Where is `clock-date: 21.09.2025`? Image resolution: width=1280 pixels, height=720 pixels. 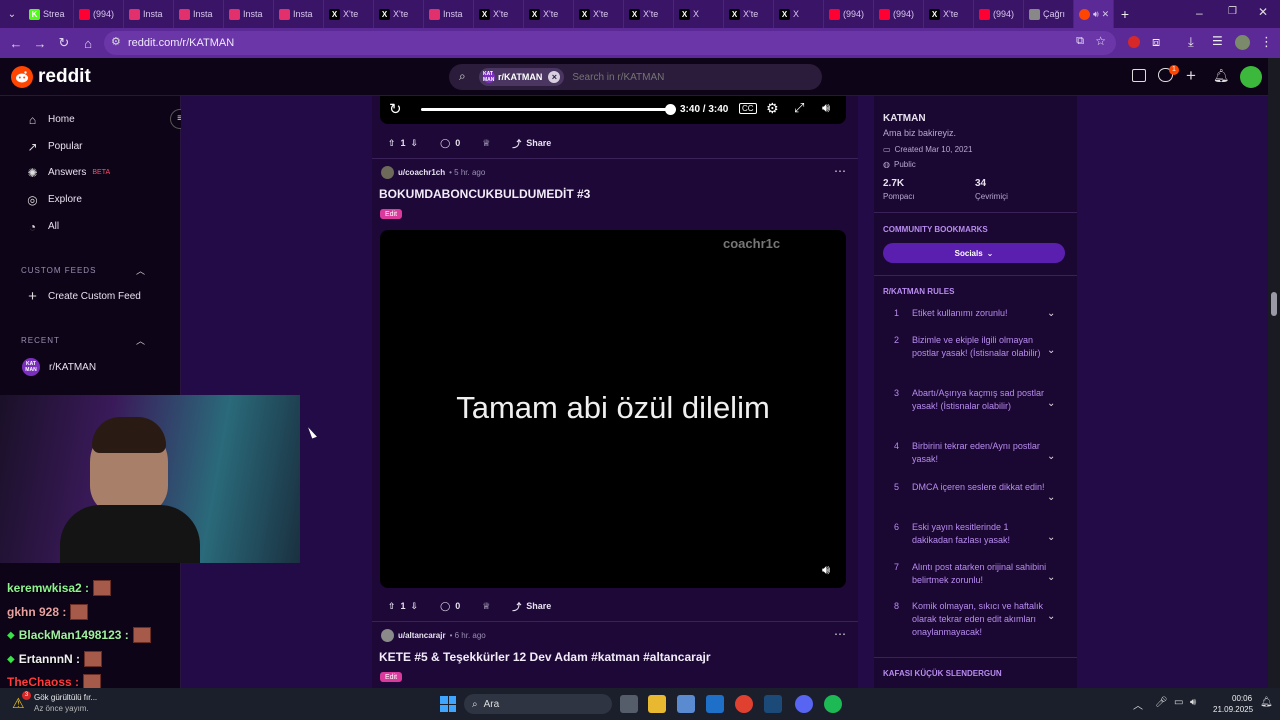
clock-date: 21.09.2025 is located at coordinates (1233, 709).